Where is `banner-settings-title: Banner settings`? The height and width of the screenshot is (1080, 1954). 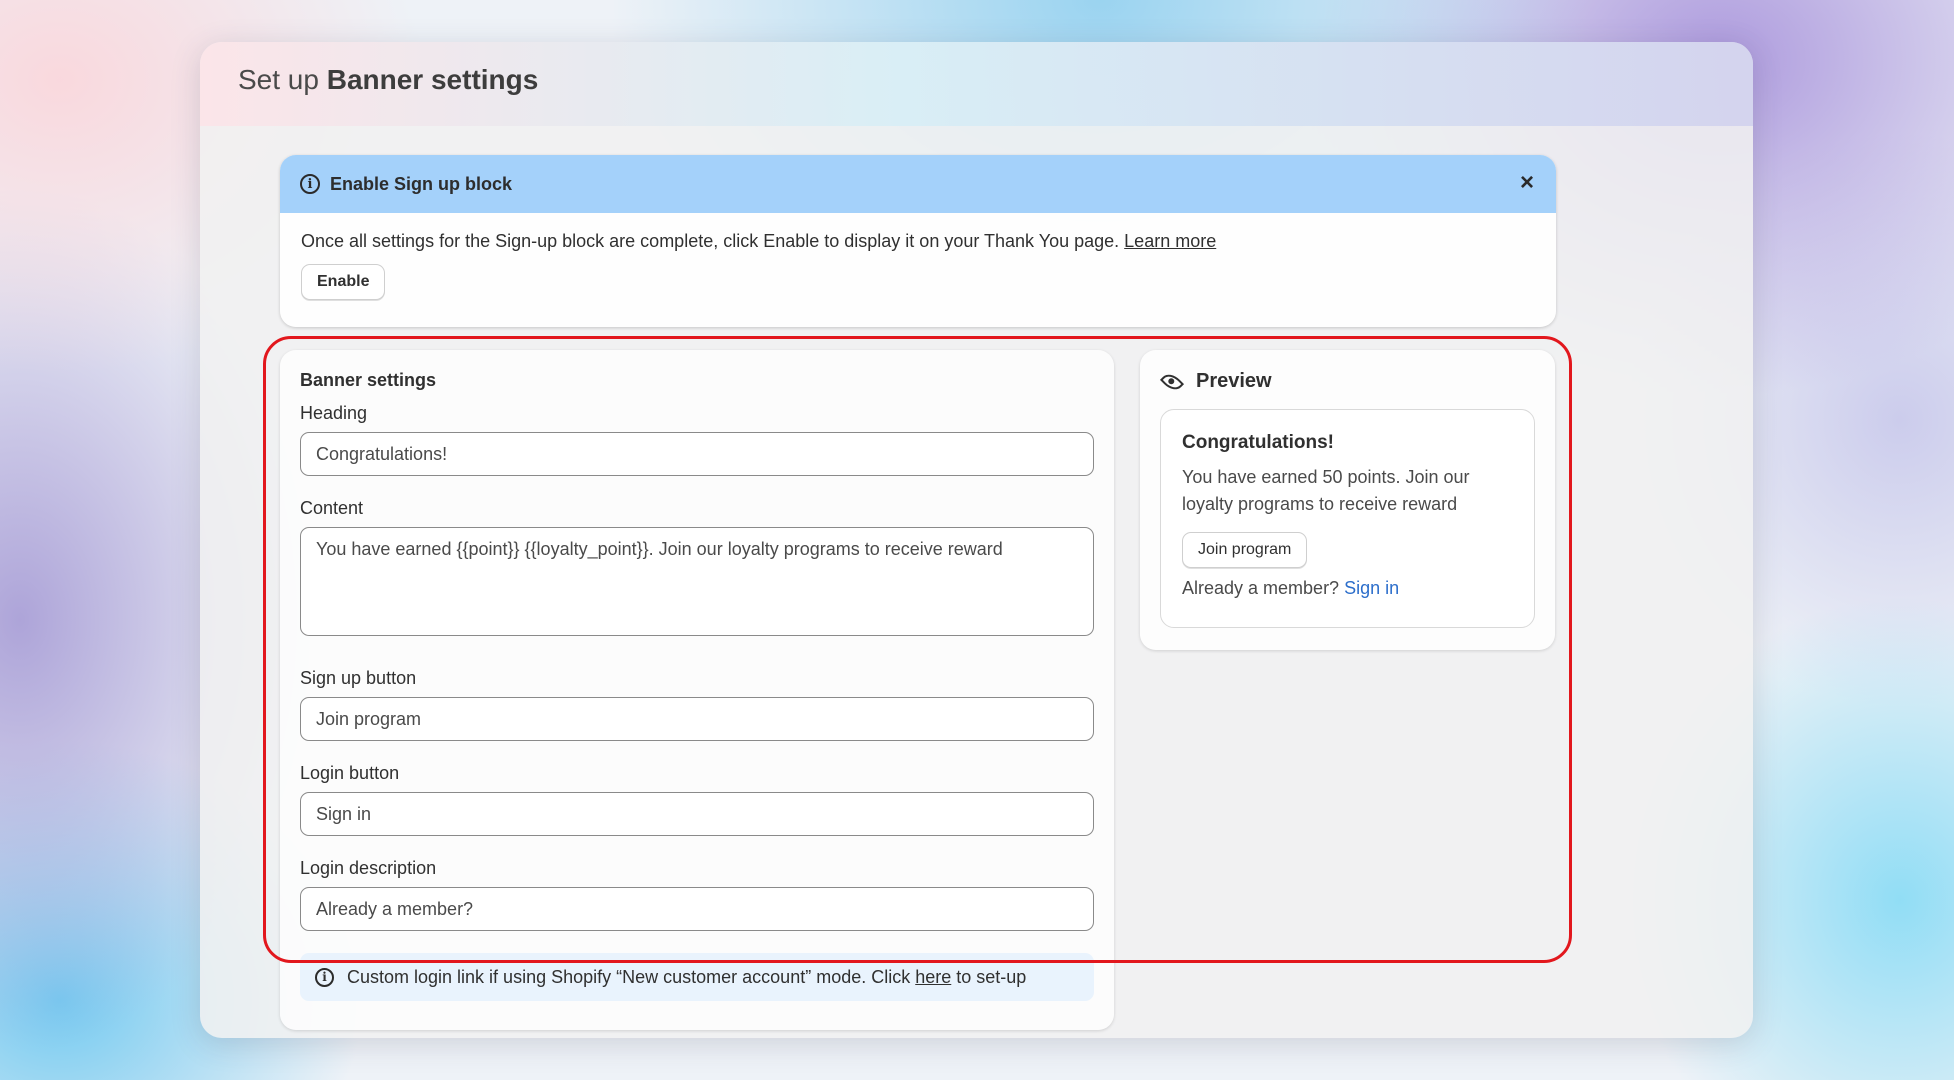 banner-settings-title: Banner settings is located at coordinates (368, 380).